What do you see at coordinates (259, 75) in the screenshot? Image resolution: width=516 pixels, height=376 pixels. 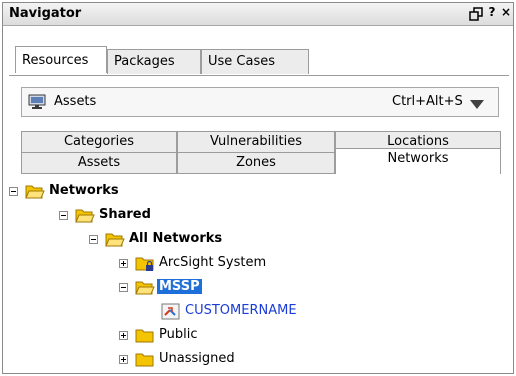 I see `tab-divider` at bounding box center [259, 75].